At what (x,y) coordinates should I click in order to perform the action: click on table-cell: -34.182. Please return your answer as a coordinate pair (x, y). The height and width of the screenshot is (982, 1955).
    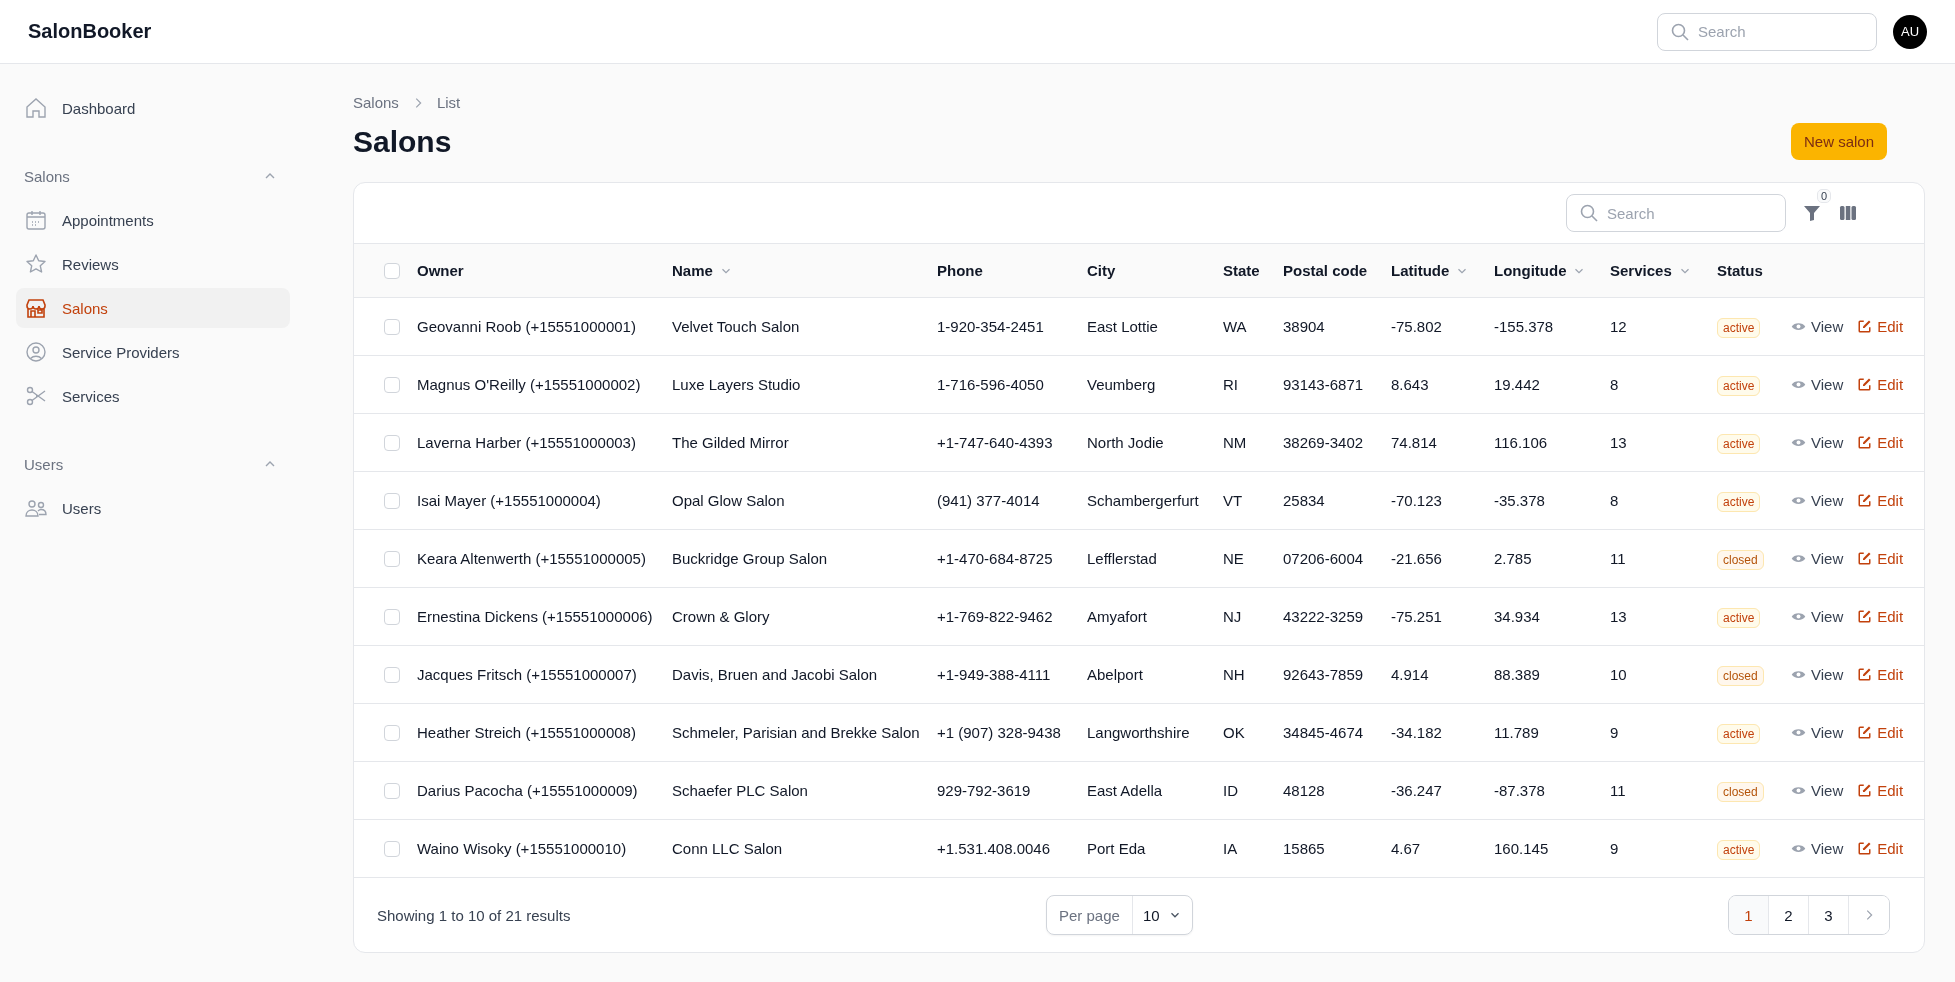
    Looking at the image, I should click on (1416, 732).